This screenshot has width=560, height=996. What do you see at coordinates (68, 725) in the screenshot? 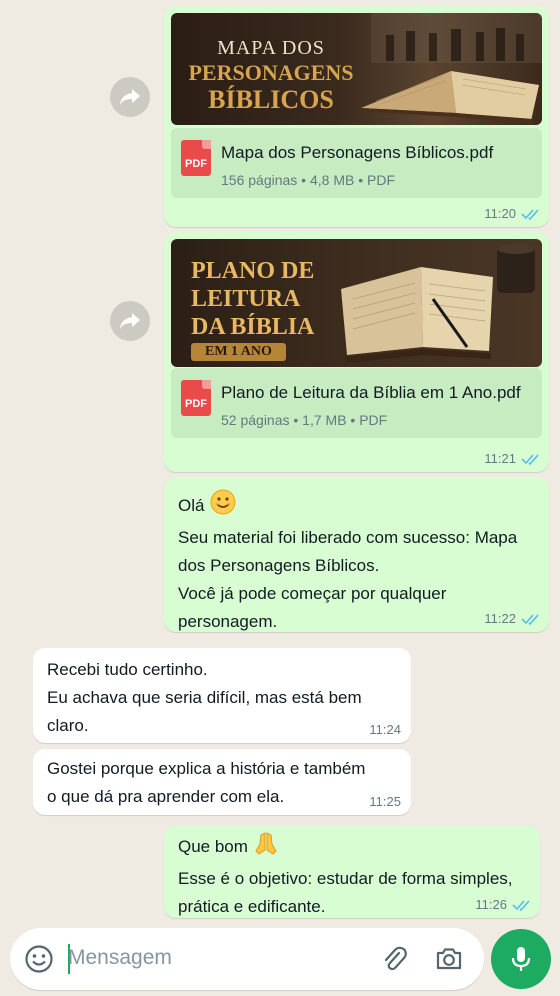
I see `message-line: claro.` at bounding box center [68, 725].